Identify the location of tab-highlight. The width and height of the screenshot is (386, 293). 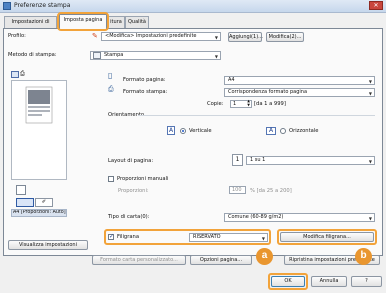
(83, 21).